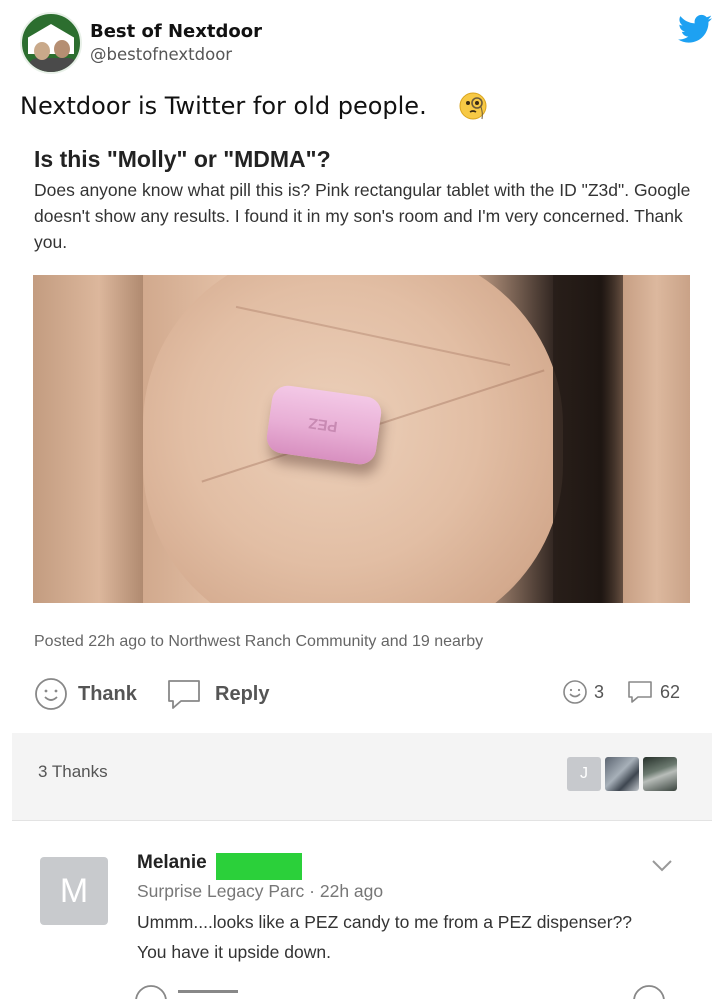  What do you see at coordinates (473, 106) in the screenshot?
I see `face-with-monocle-icon` at bounding box center [473, 106].